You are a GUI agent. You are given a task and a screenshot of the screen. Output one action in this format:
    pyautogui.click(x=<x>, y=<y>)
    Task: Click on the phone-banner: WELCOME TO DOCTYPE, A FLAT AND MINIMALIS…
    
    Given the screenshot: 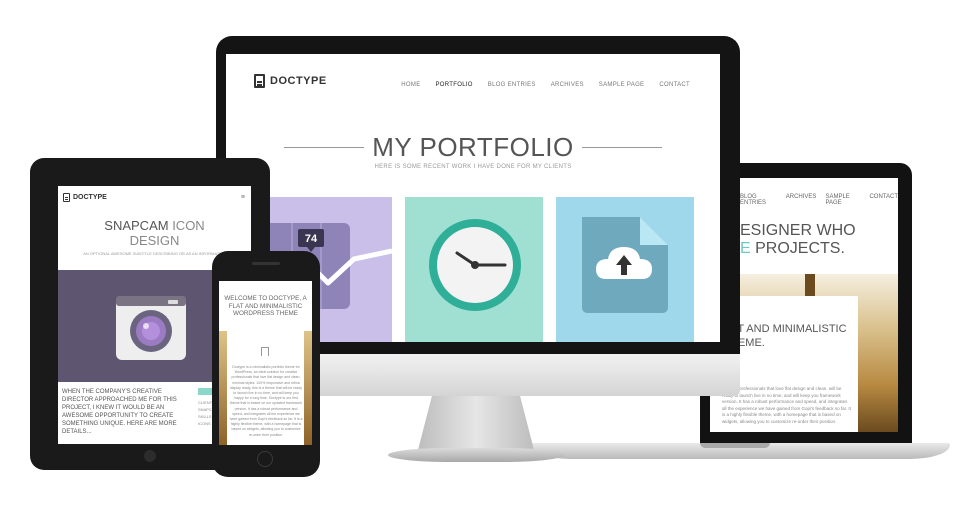 What is the action you would take?
    pyautogui.click(x=265, y=306)
    